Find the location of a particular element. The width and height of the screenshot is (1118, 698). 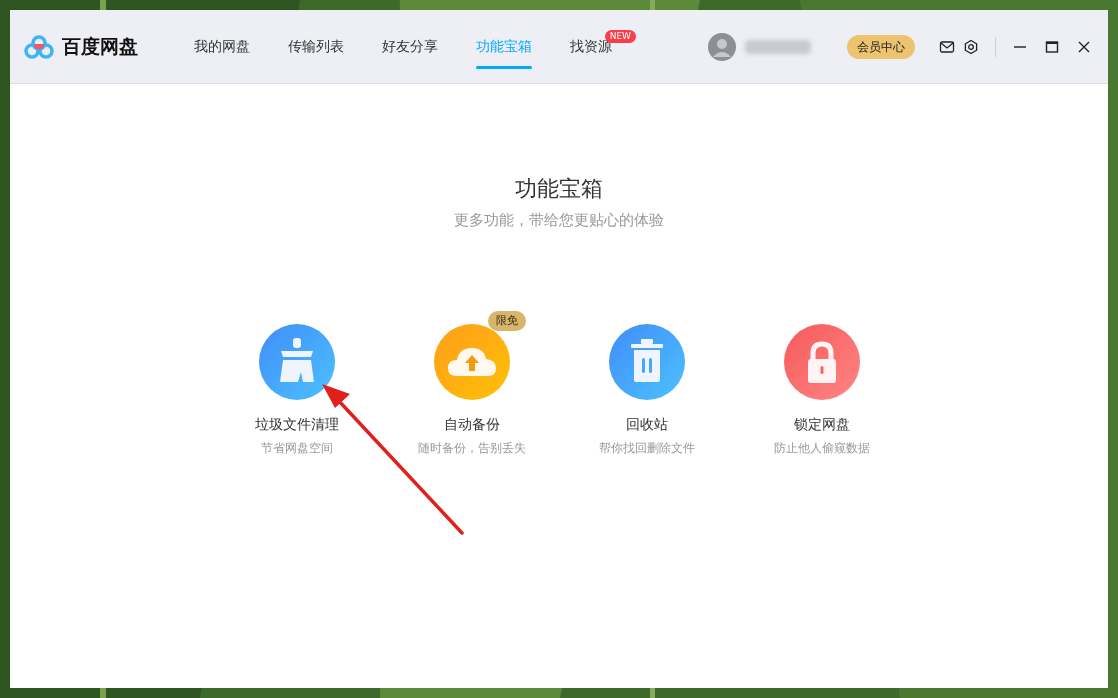

tool-description: 帮你找回删除文件 is located at coordinates (646, 448).